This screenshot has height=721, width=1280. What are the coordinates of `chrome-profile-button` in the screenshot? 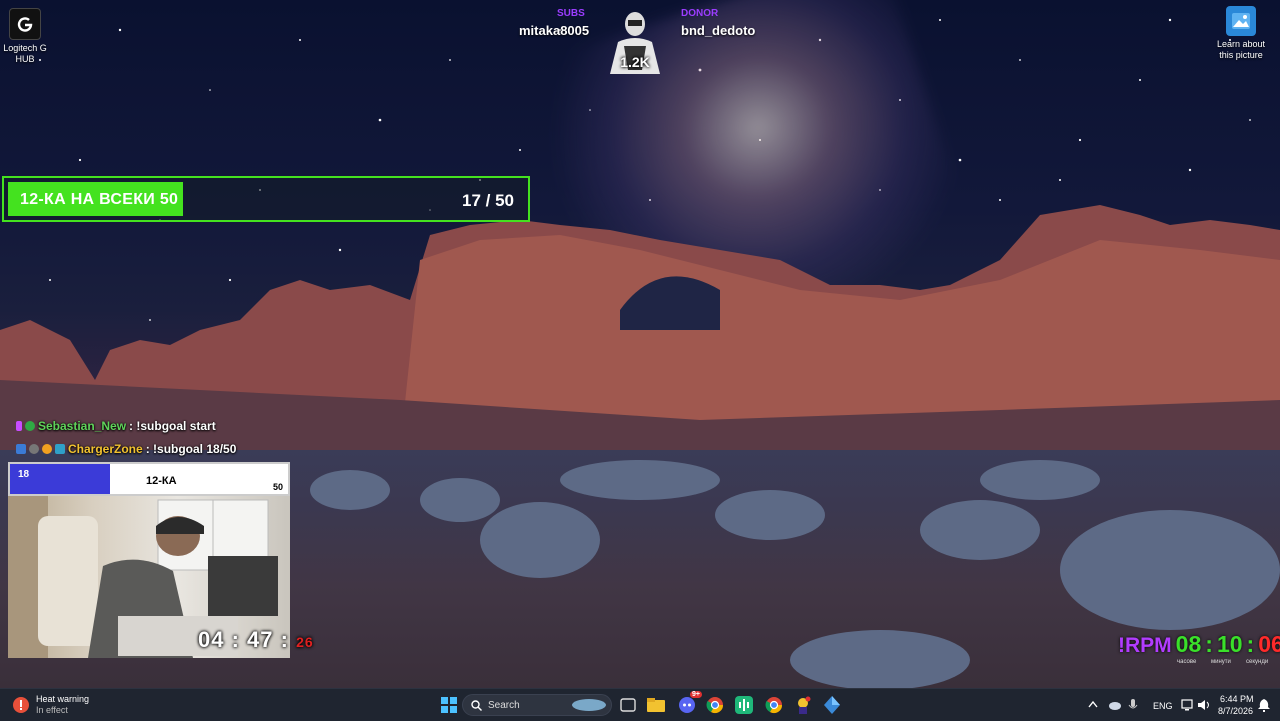 It's located at (774, 705).